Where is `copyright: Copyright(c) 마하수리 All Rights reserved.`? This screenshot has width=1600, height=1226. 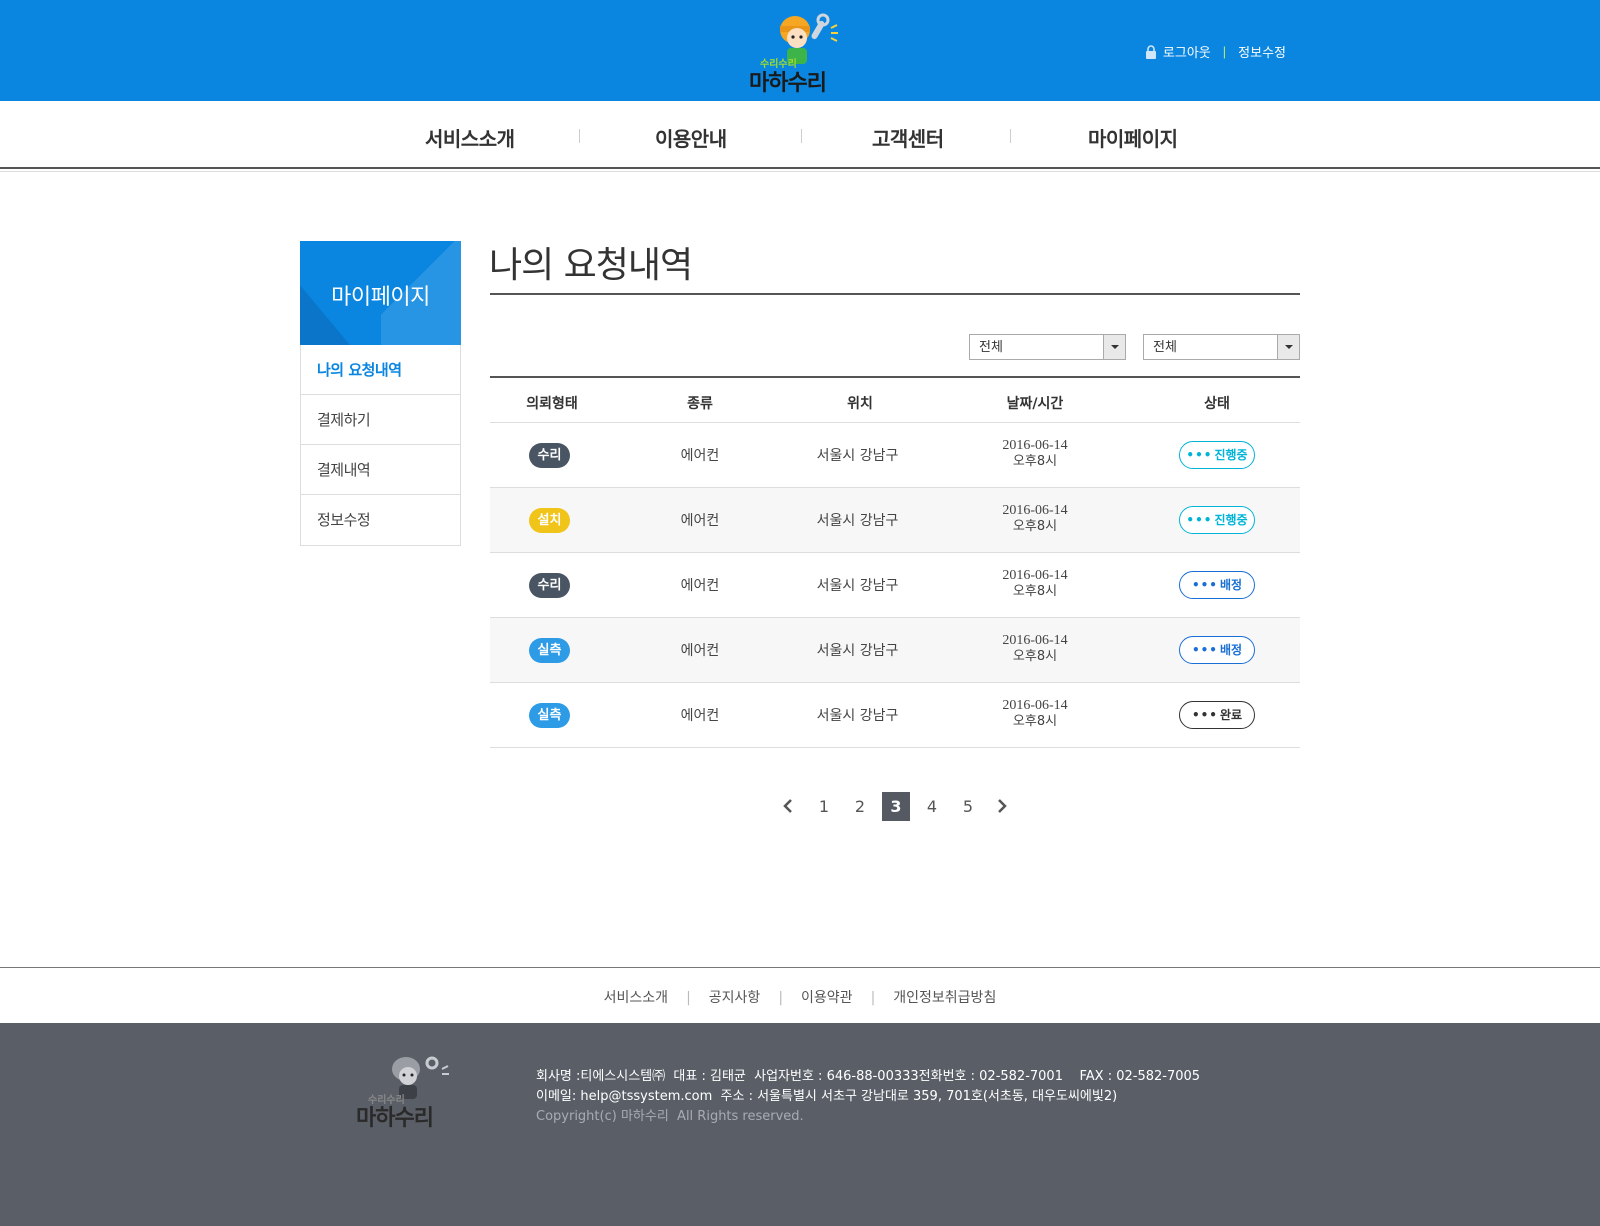
copyright: Copyright(c) 마하수리 All Rights reserved. is located at coordinates (670, 1116).